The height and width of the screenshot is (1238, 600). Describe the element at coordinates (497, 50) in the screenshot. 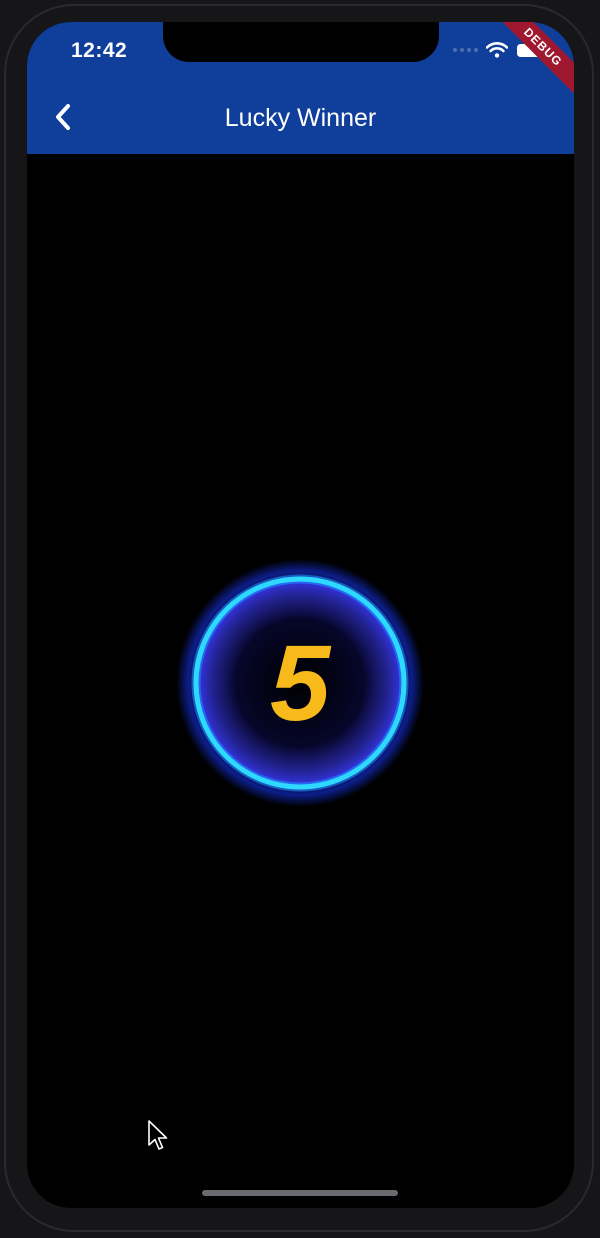

I see `wifi-icon` at that location.